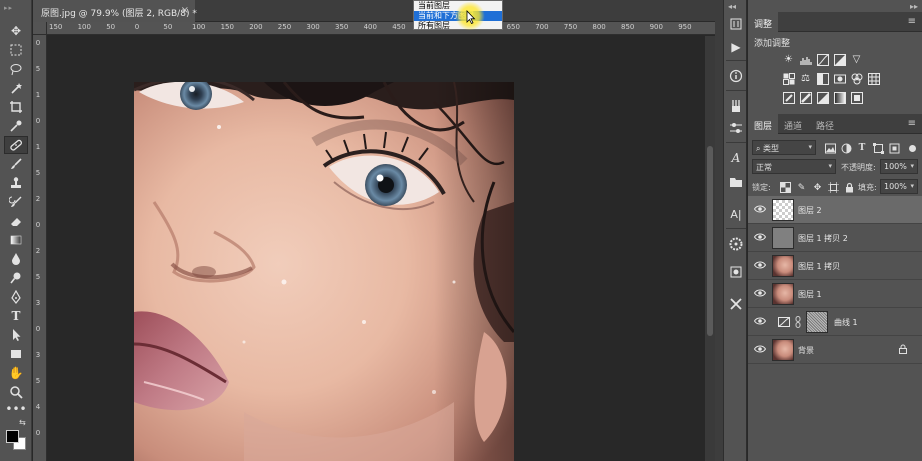 The width and height of the screenshot is (922, 461). What do you see at coordinates (16, 164) in the screenshot?
I see `brush-tool-icon` at bounding box center [16, 164].